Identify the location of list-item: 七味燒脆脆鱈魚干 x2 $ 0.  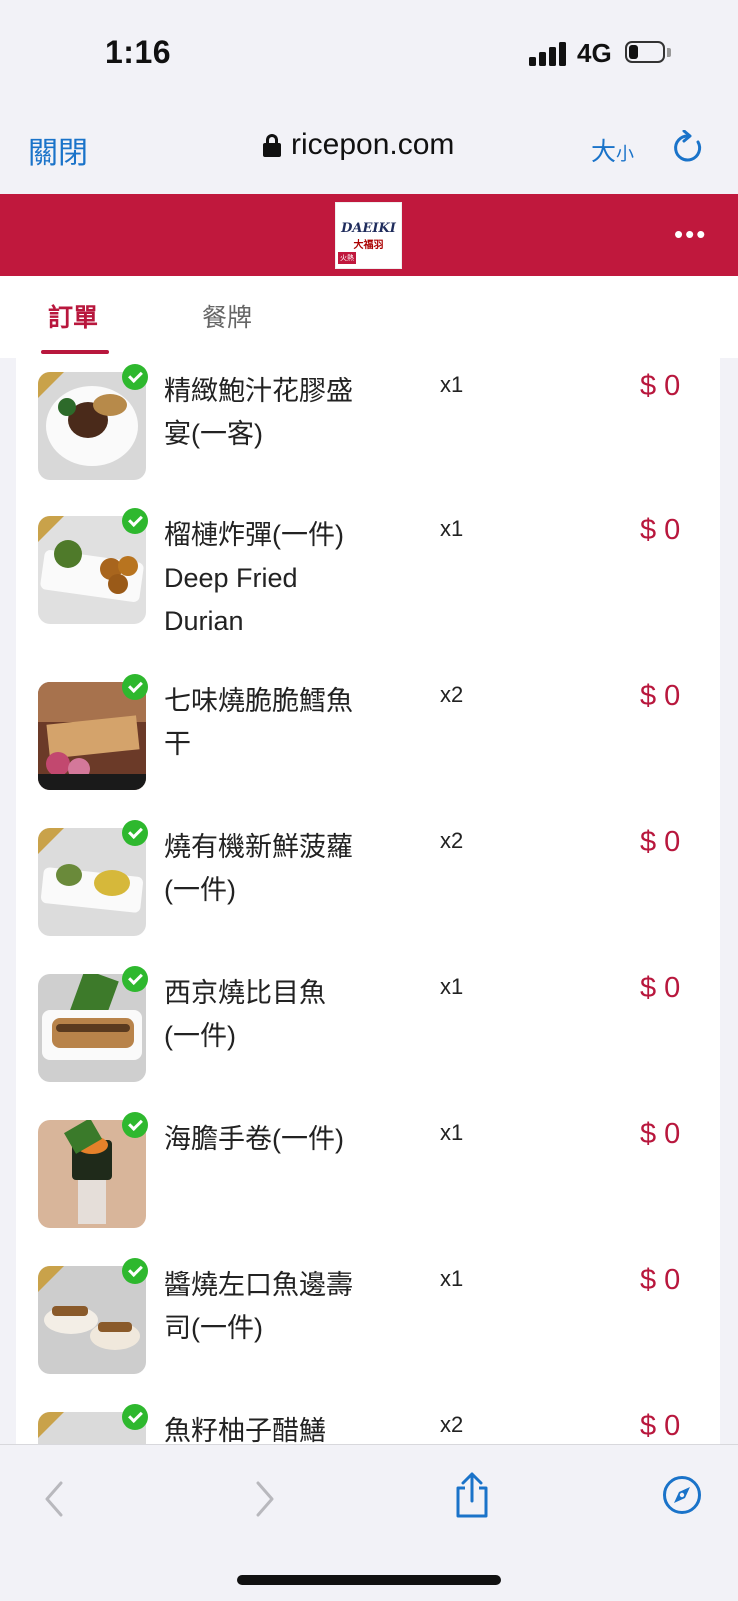
(368, 741).